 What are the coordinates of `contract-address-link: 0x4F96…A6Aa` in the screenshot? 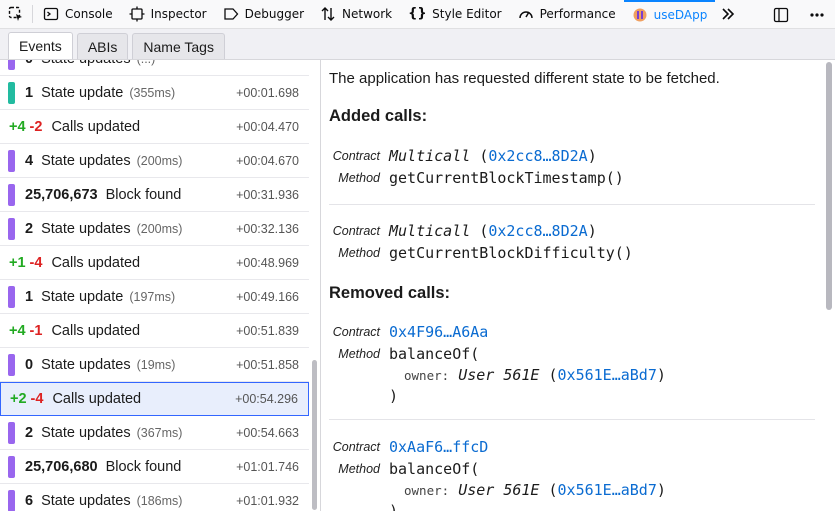 It's located at (438, 332).